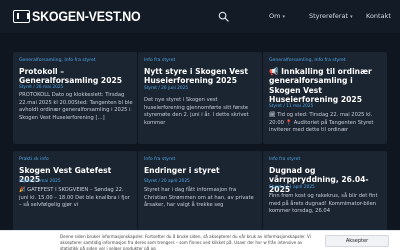 This screenshot has width=400, height=250. I want to click on post-meta: Styret / 26 mai 2025, so click(41, 87).